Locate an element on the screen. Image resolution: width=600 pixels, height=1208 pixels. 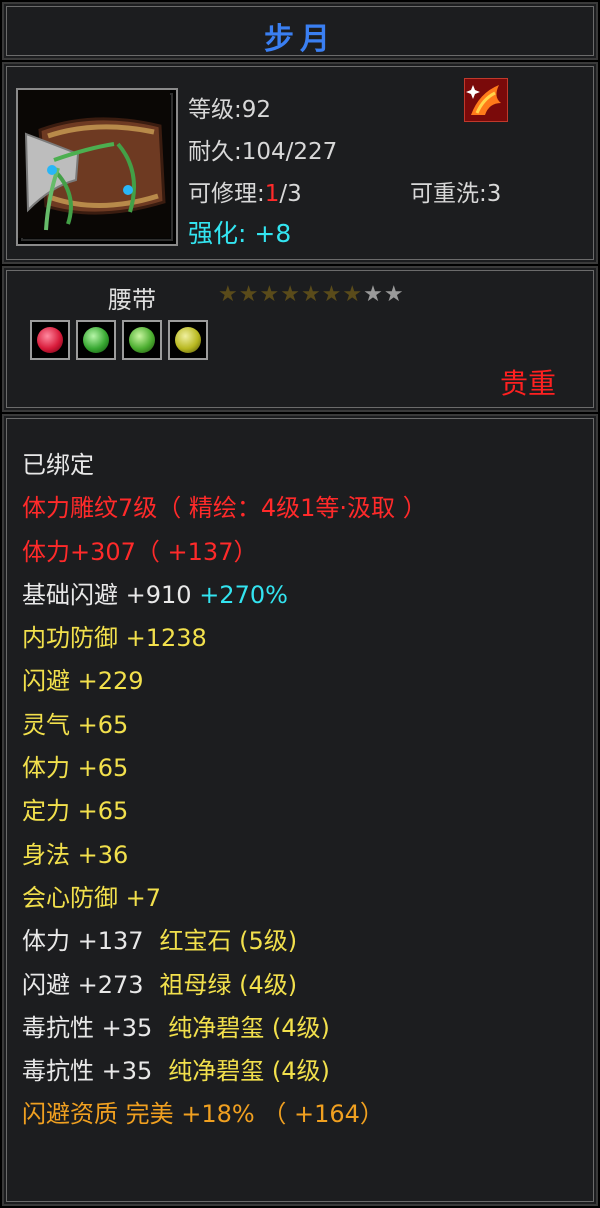
stamina-total-line: 体力+307（ +137） is located at coordinates (140, 551).